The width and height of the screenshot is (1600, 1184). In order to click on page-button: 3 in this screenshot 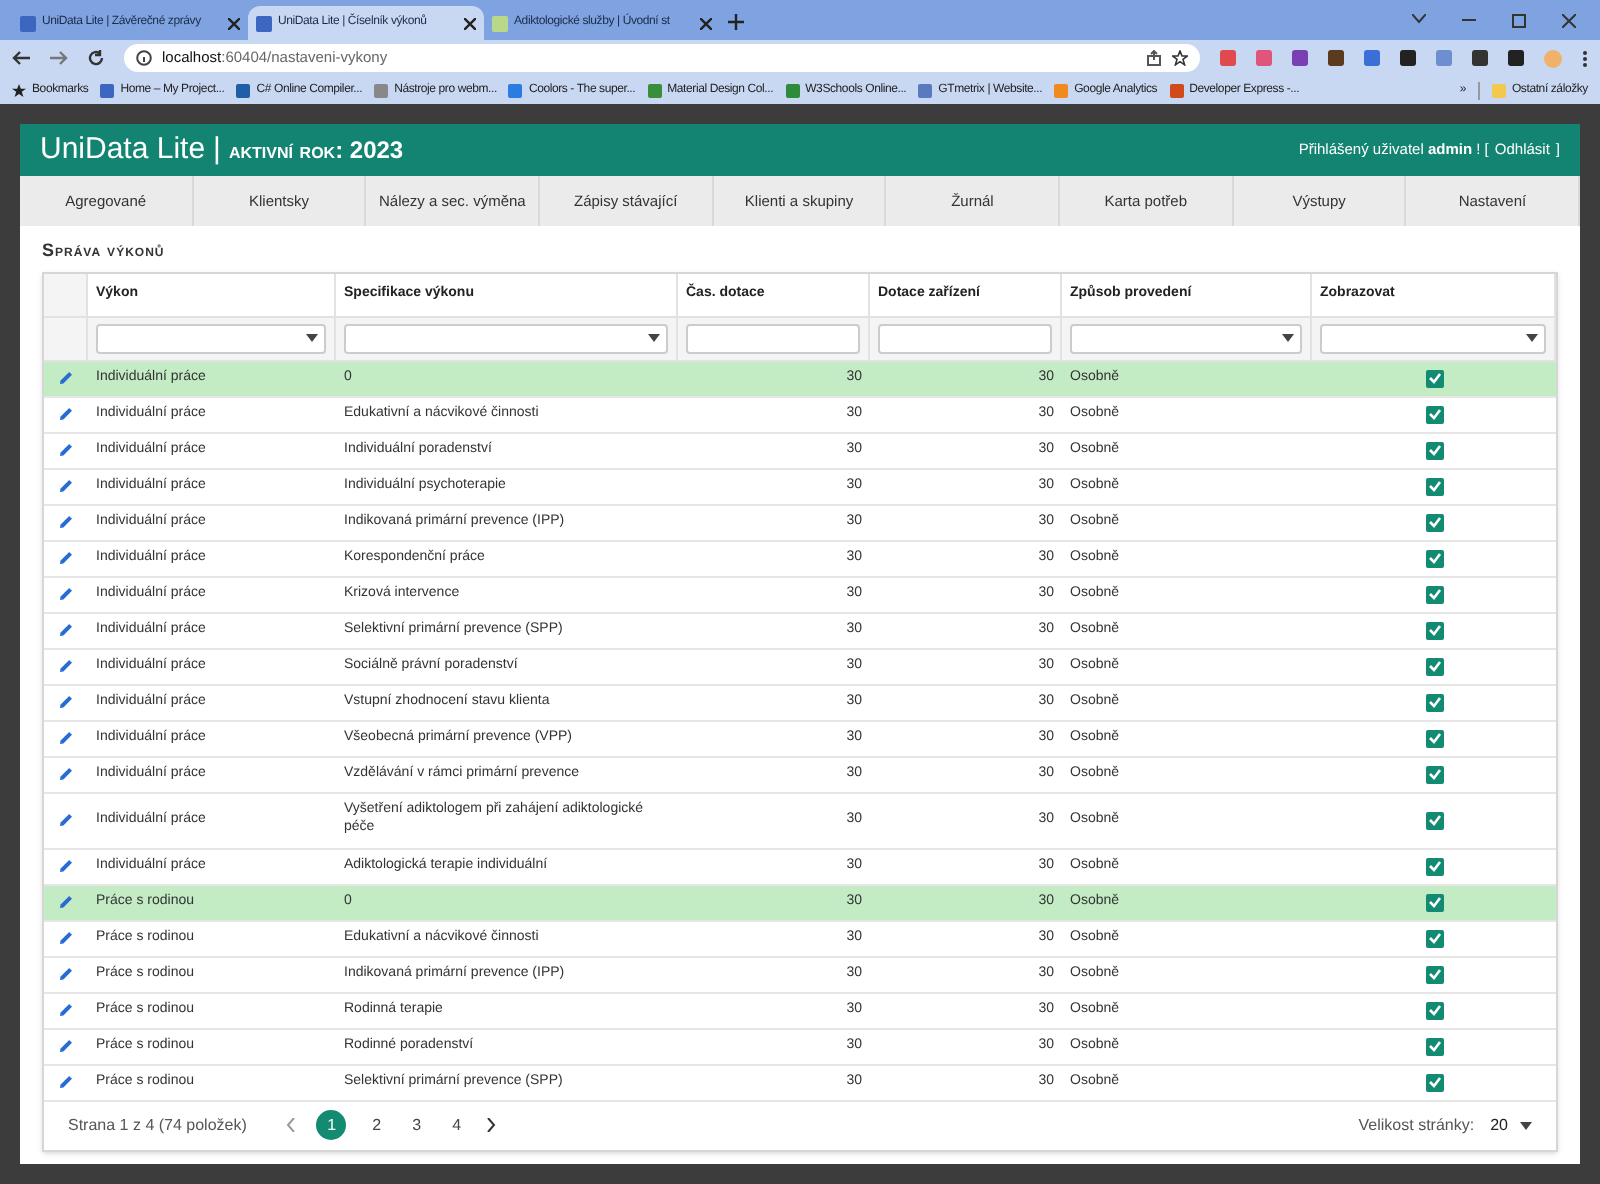, I will do `click(416, 1125)`.